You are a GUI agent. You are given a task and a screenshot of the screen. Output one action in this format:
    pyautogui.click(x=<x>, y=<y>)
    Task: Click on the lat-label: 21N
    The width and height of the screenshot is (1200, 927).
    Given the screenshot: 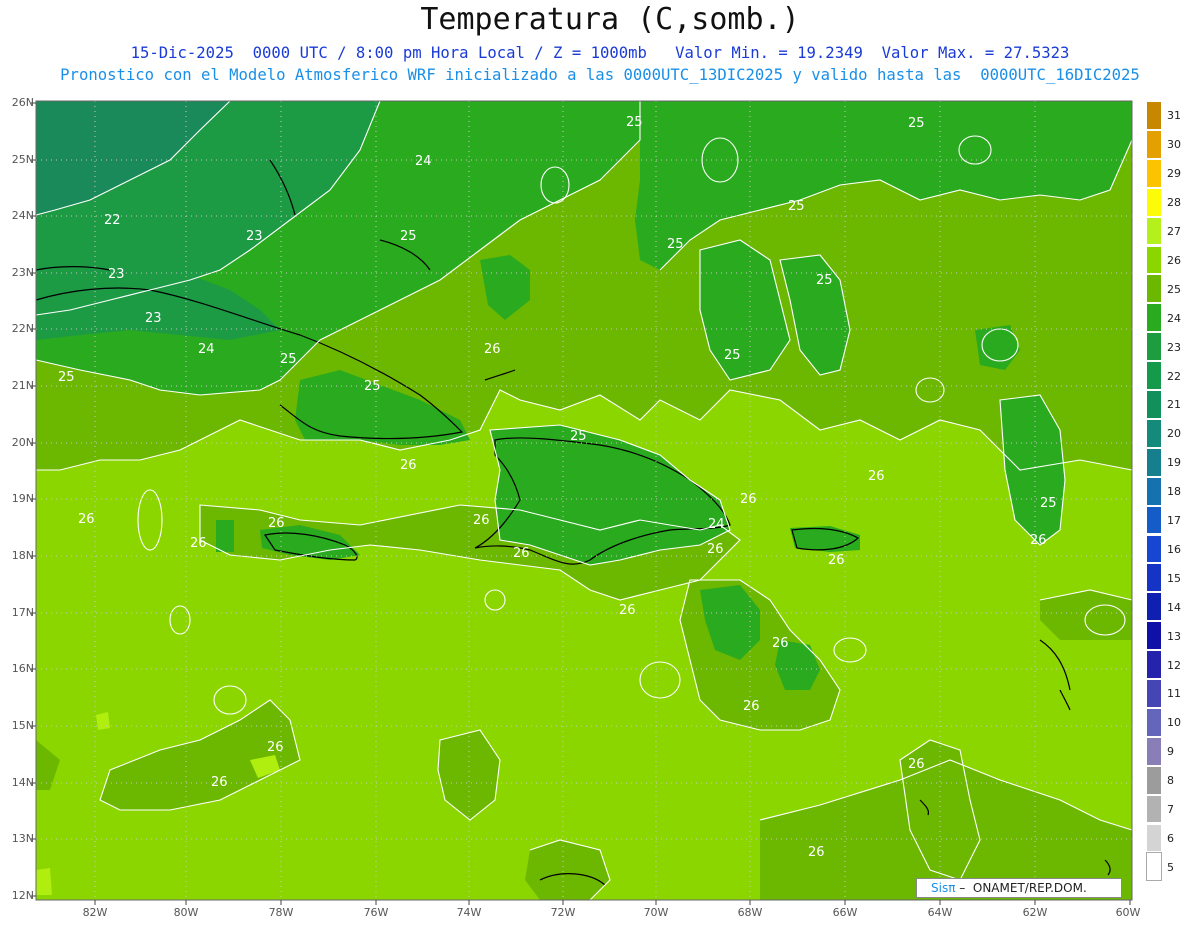 What is the action you would take?
    pyautogui.click(x=22, y=385)
    